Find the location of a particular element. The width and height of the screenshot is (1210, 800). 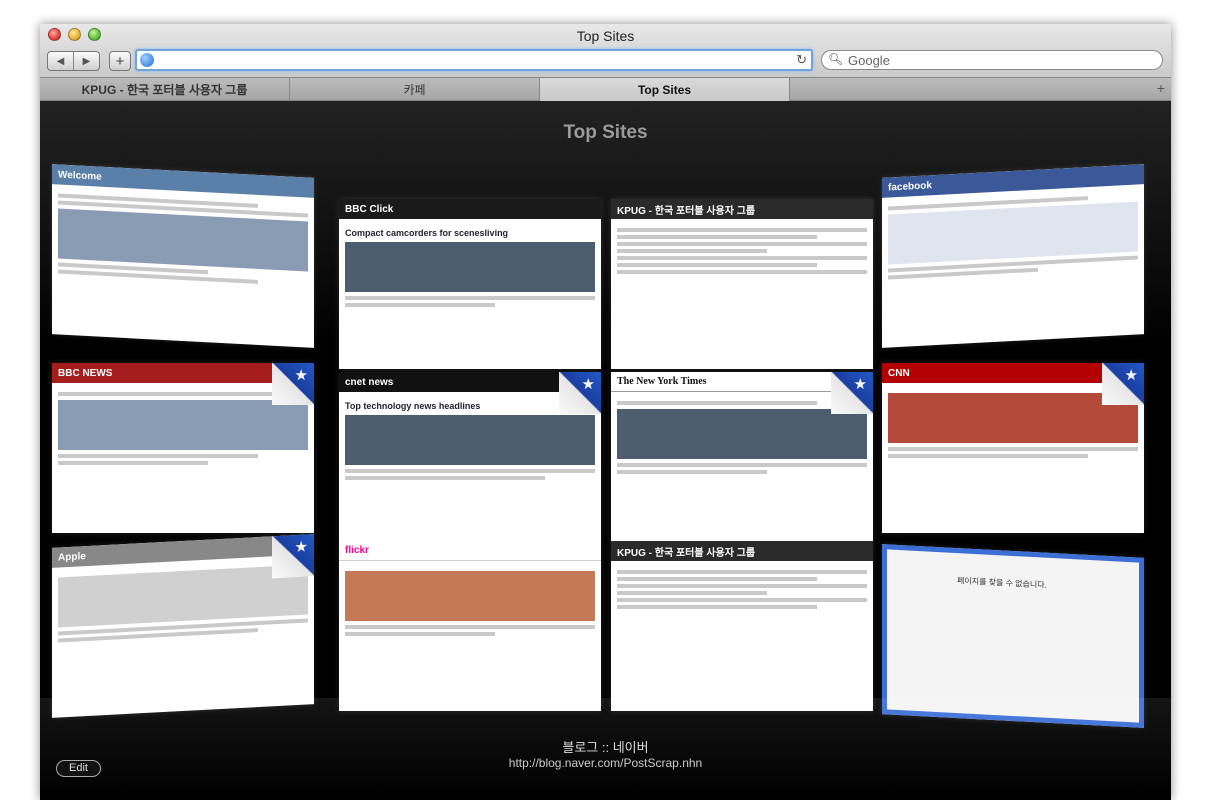

history-buttons: ◀ ▶ is located at coordinates (73, 61).